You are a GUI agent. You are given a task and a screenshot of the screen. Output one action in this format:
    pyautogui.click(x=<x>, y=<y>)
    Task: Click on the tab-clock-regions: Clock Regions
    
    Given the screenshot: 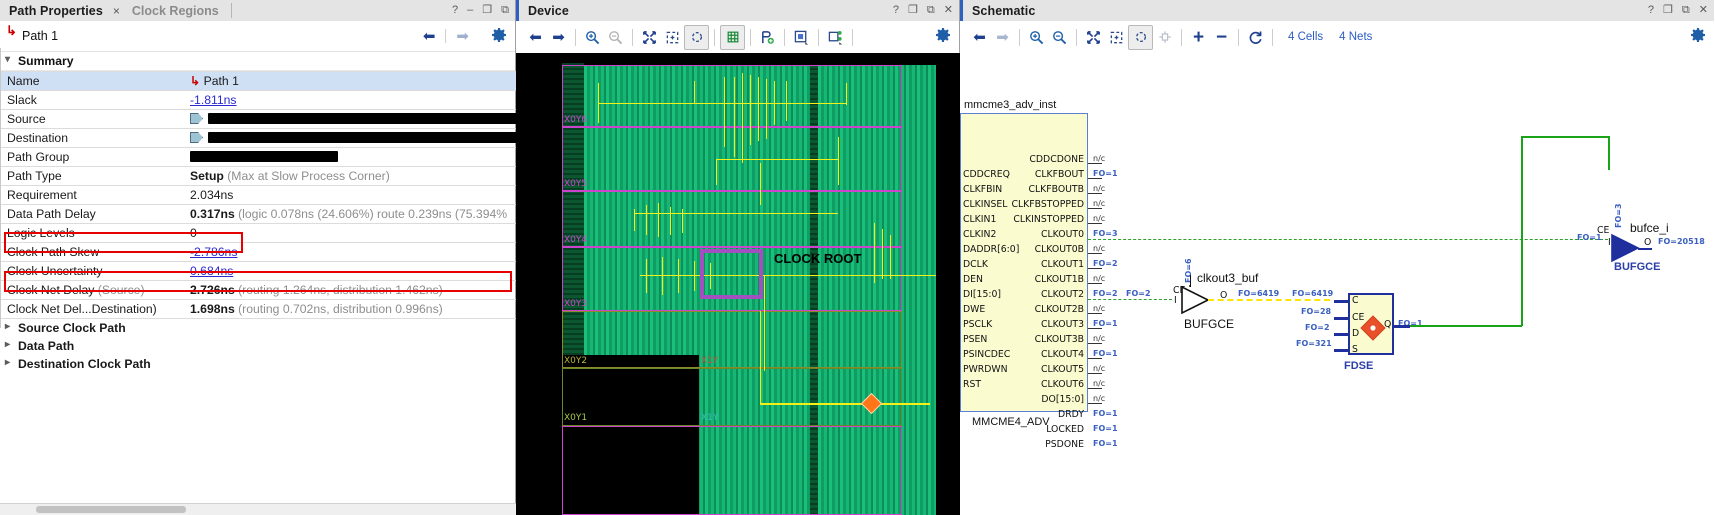 What is the action you would take?
    pyautogui.click(x=169, y=11)
    